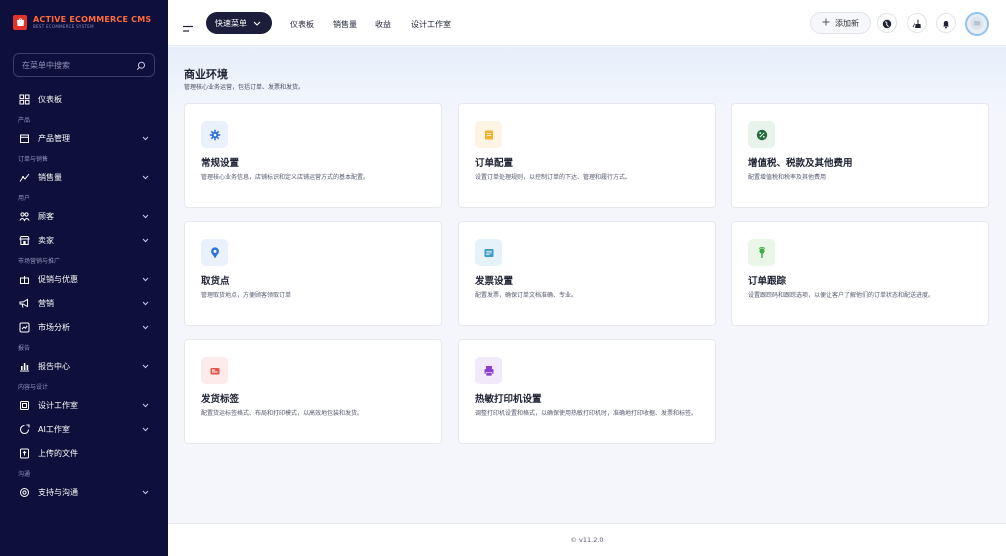 The width and height of the screenshot is (1006, 556). I want to click on card-title: 订单配置, so click(494, 163).